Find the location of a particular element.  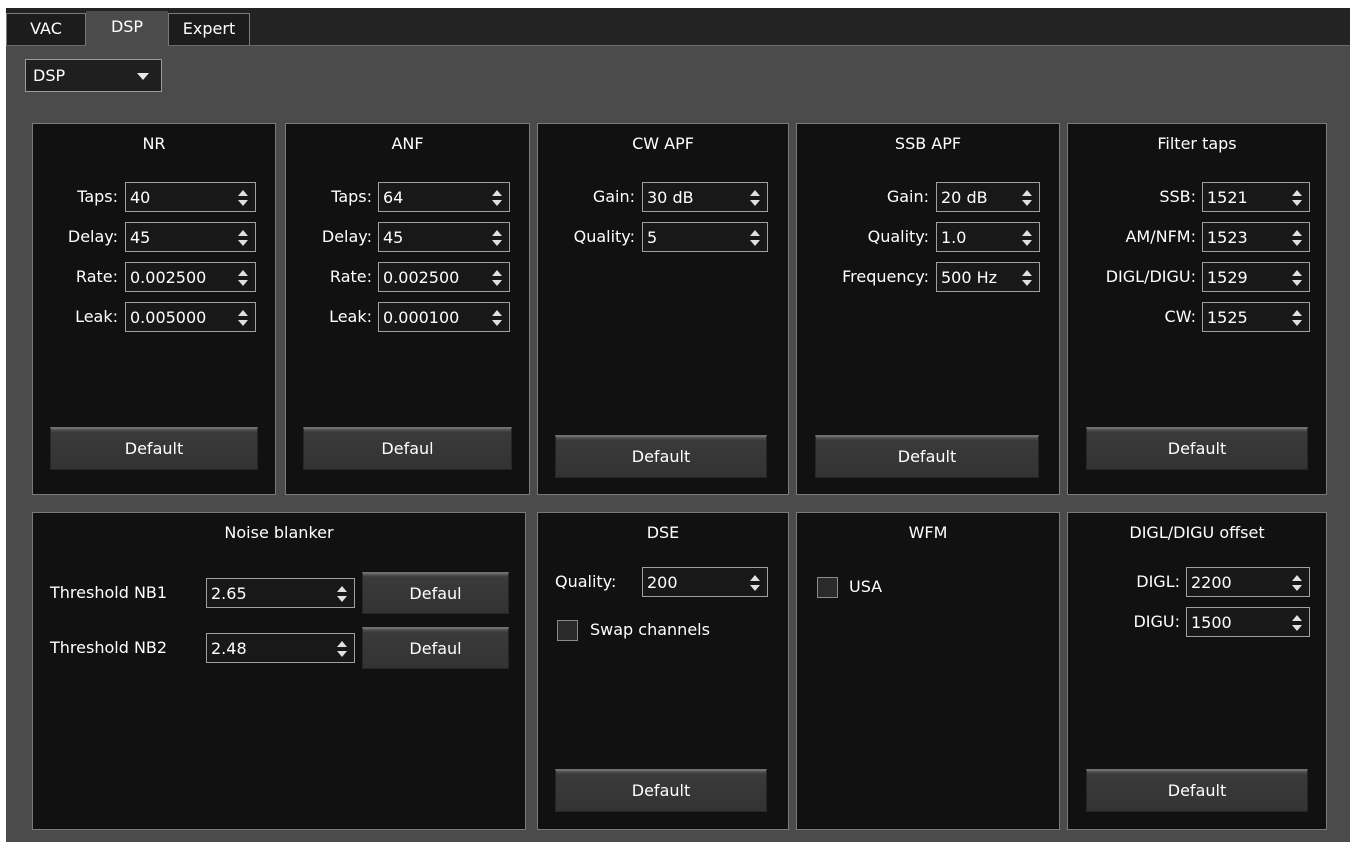

anf-rate-row: Rate: 0.002500 is located at coordinates (407, 277).